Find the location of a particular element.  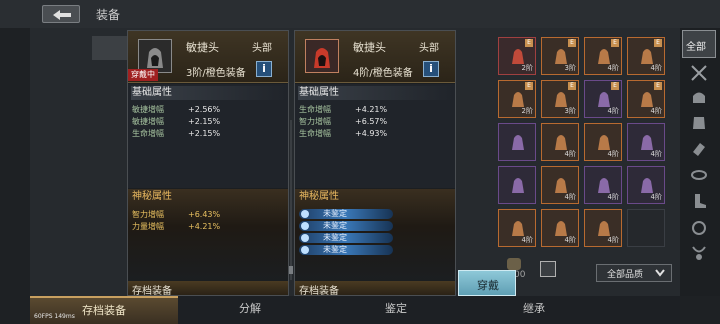

tab-inherit: 继承 is located at coordinates (534, 310).